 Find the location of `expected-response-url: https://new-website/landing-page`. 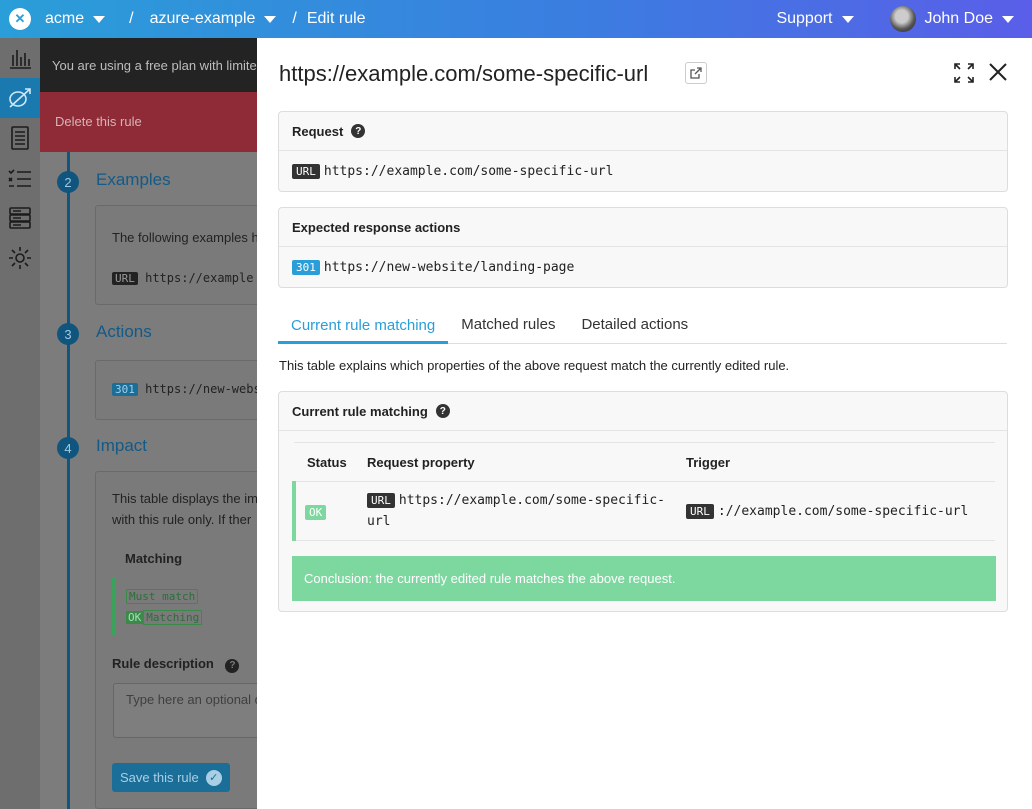

expected-response-url: https://new-website/landing-page is located at coordinates (449, 267).